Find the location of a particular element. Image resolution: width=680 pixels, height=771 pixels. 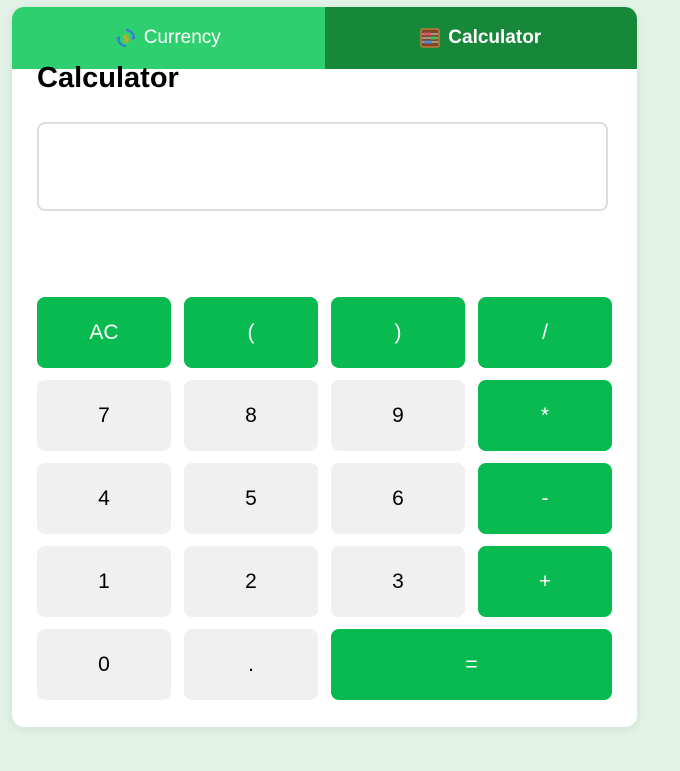

digit-4-button: 4 is located at coordinates (104, 498).